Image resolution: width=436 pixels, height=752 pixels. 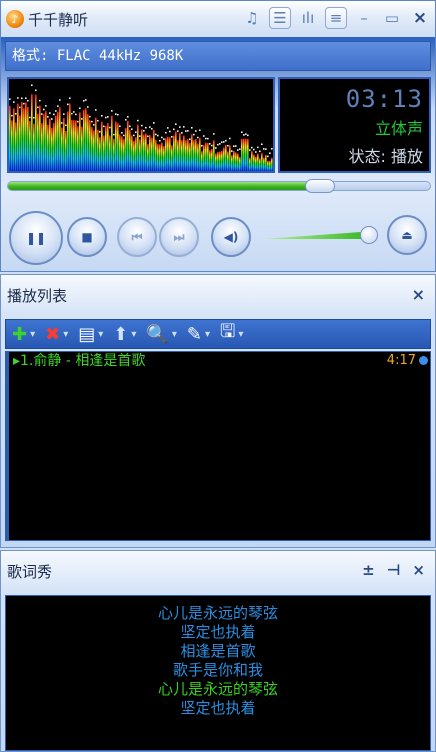 I want to click on speaker-icon: ◀), so click(x=231, y=237).